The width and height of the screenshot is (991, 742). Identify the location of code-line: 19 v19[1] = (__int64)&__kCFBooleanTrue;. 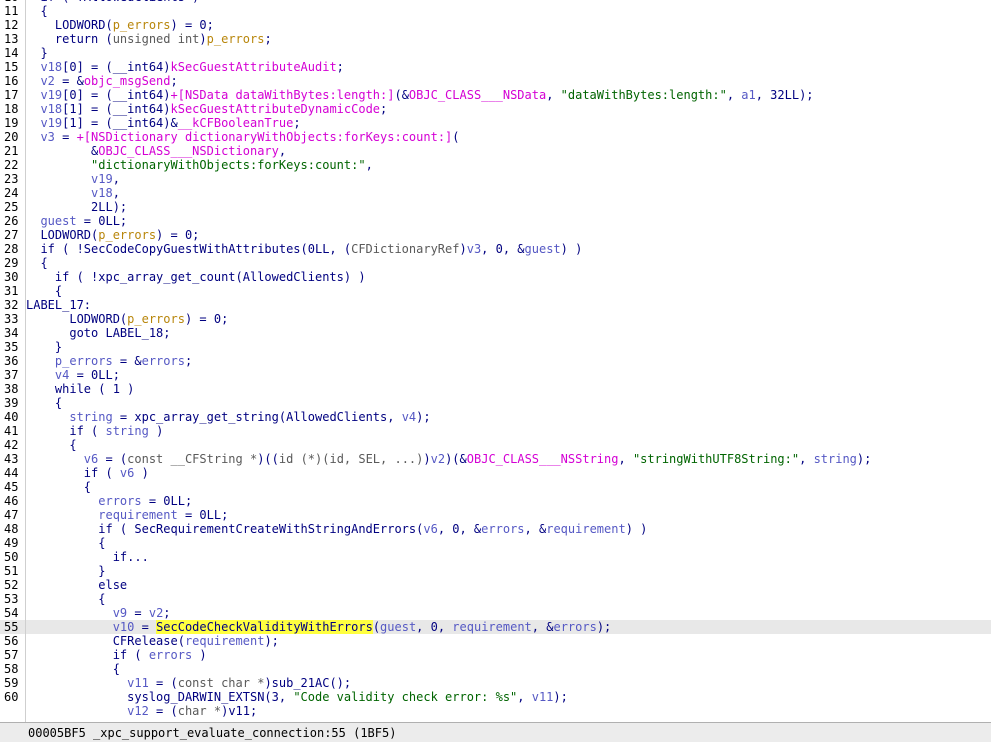
(495, 123).